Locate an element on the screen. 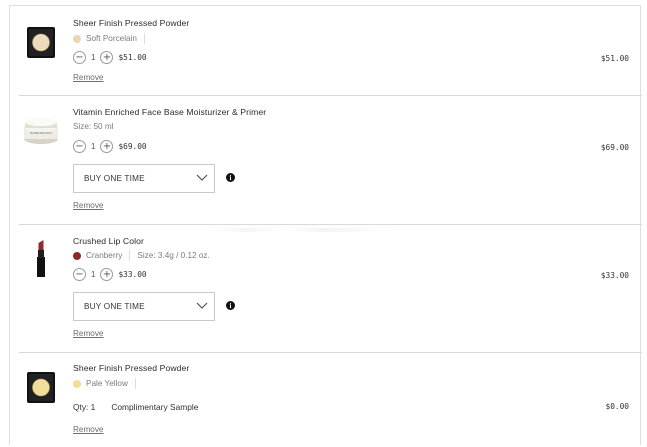 Image resolution: width=647 pixels, height=447 pixels. sample-info: Qty: 1 Complimentary Sample is located at coordinates (135, 407).